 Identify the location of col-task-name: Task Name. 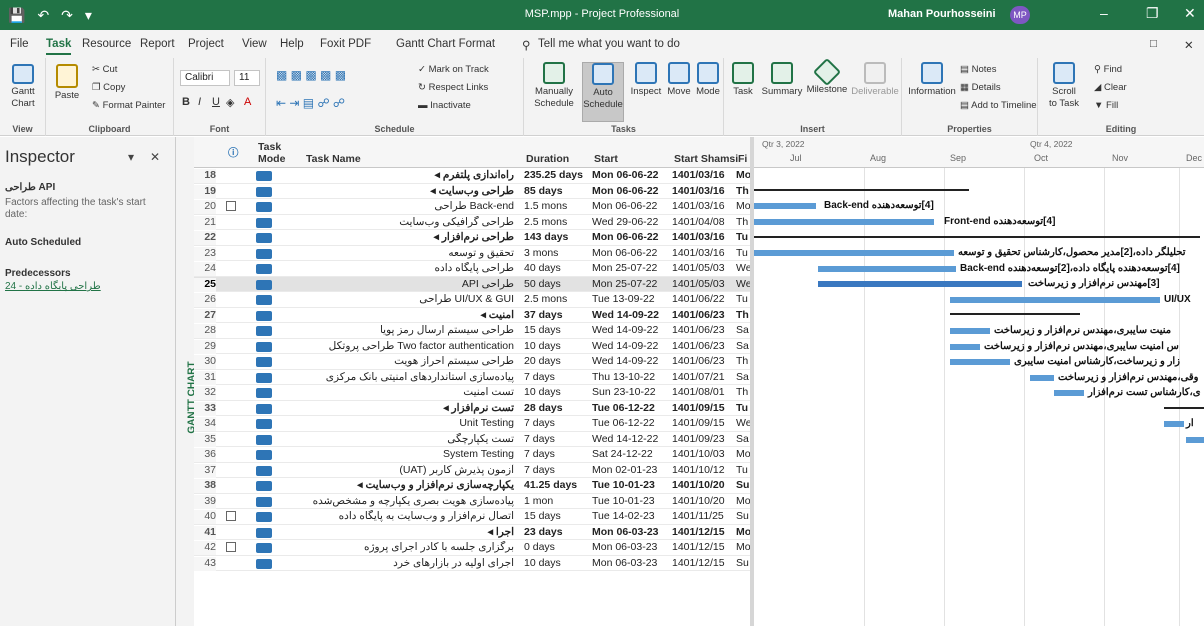
(333, 159).